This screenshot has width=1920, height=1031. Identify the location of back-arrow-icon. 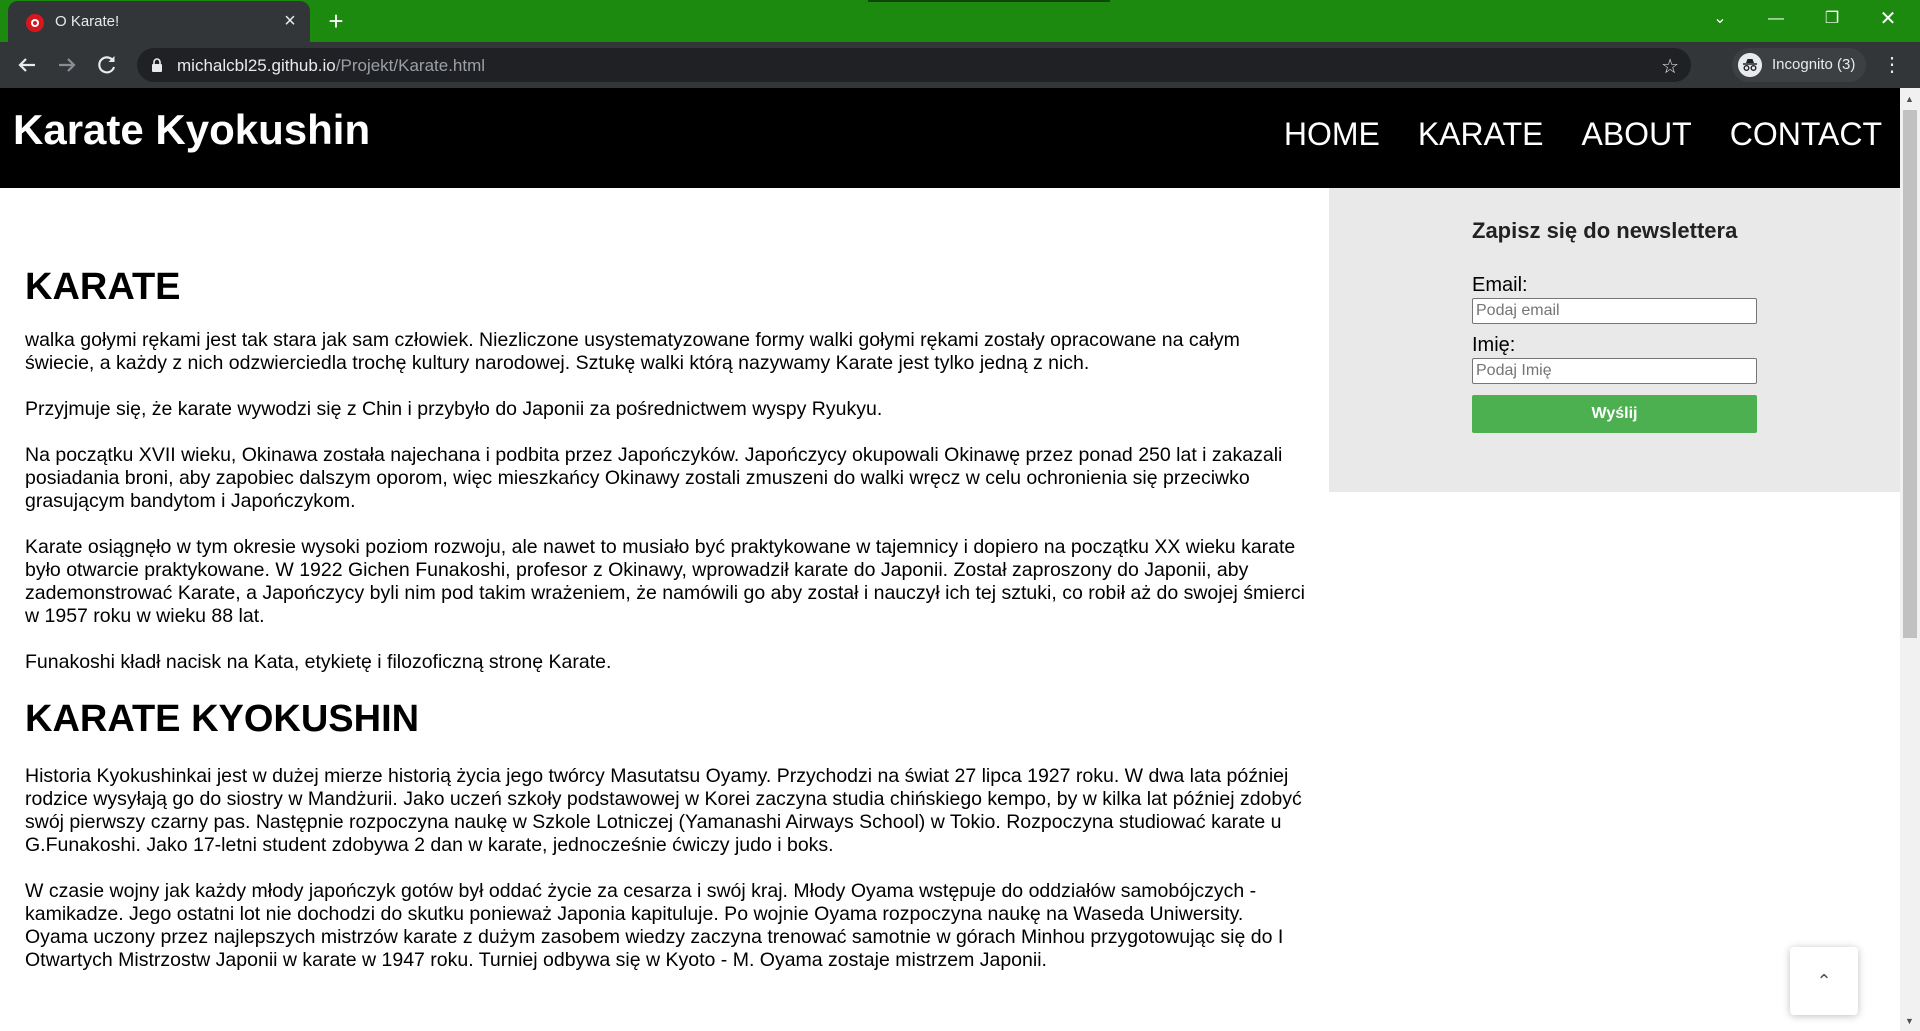
(27, 65).